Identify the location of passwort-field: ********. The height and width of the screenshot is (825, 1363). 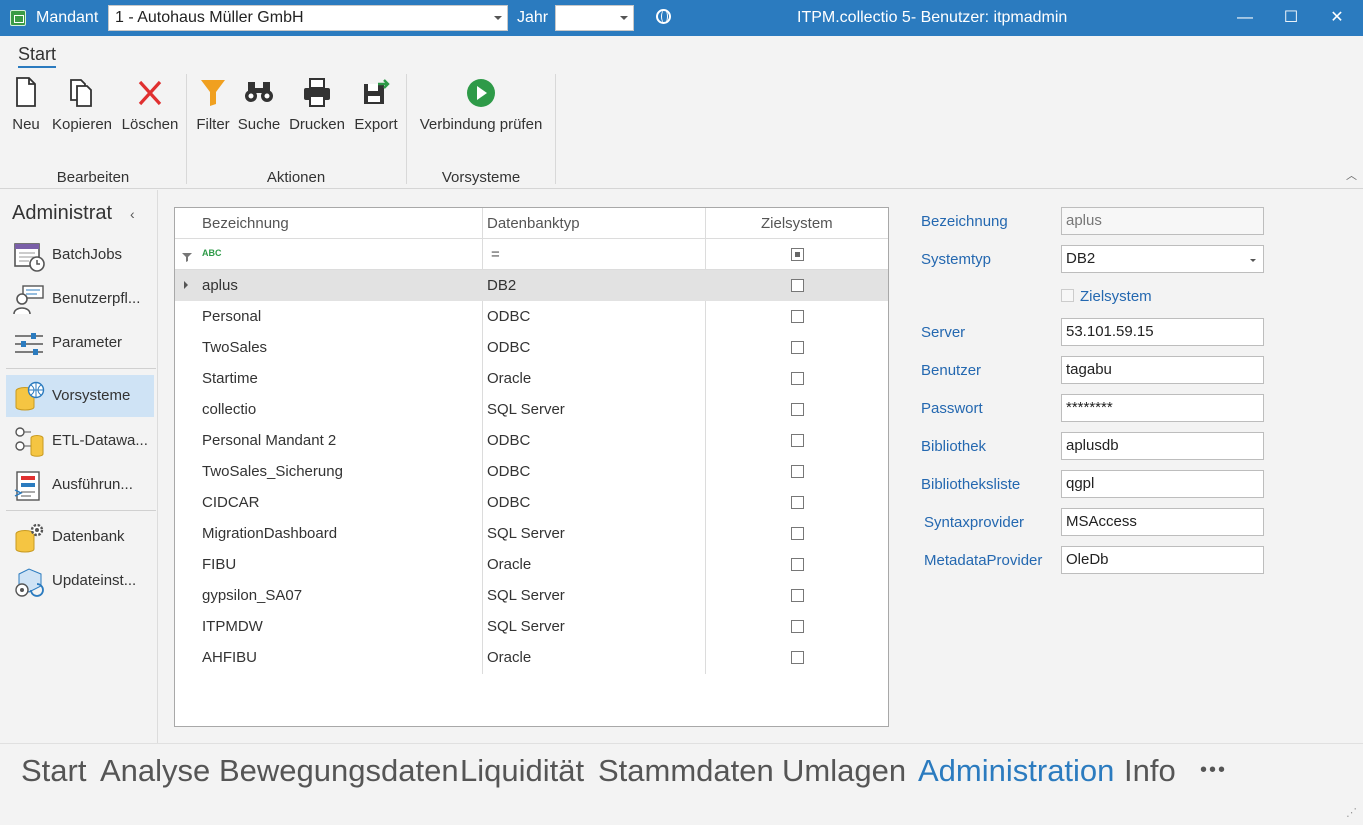
(1162, 408).